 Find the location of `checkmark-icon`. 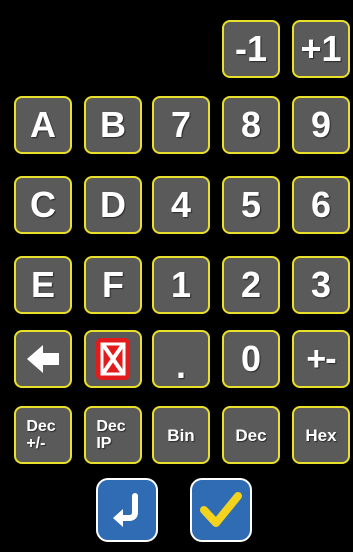

checkmark-icon is located at coordinates (221, 509).